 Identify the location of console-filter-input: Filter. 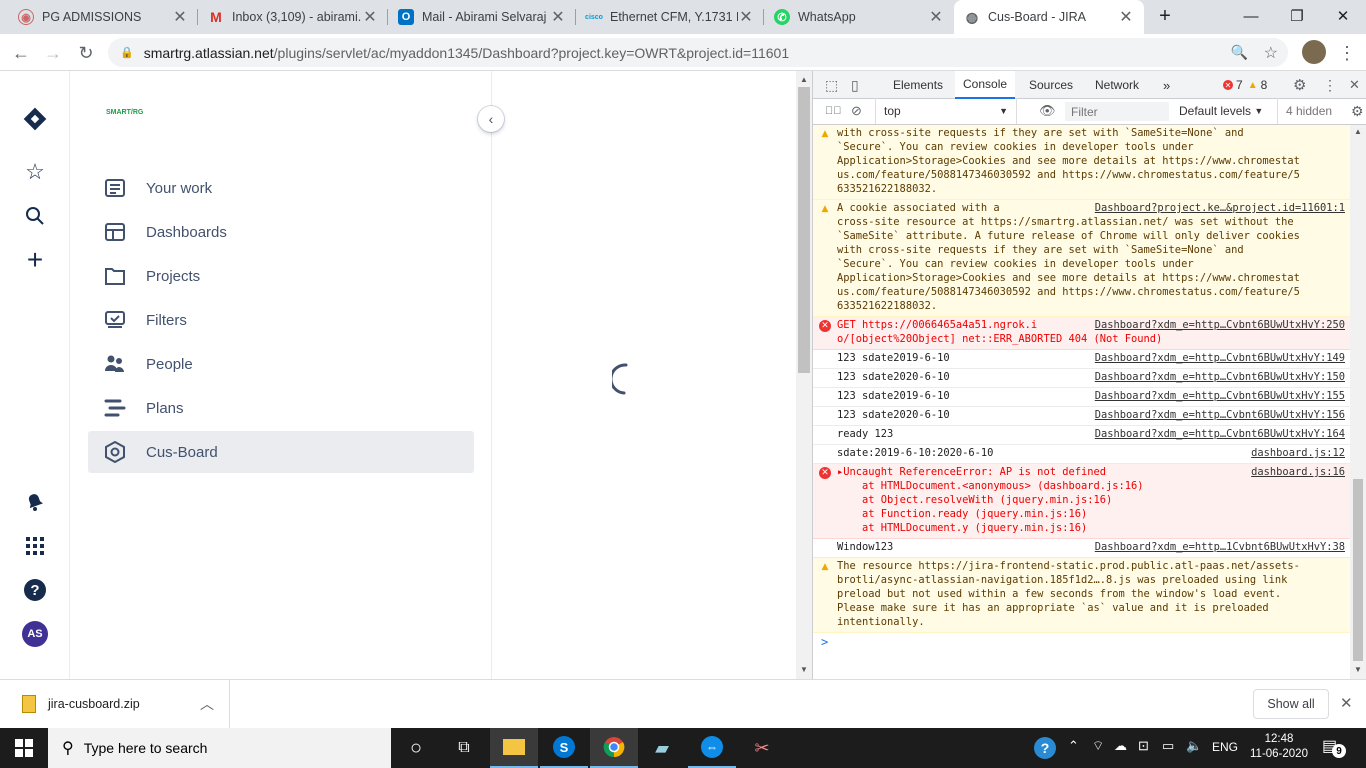
(1117, 111).